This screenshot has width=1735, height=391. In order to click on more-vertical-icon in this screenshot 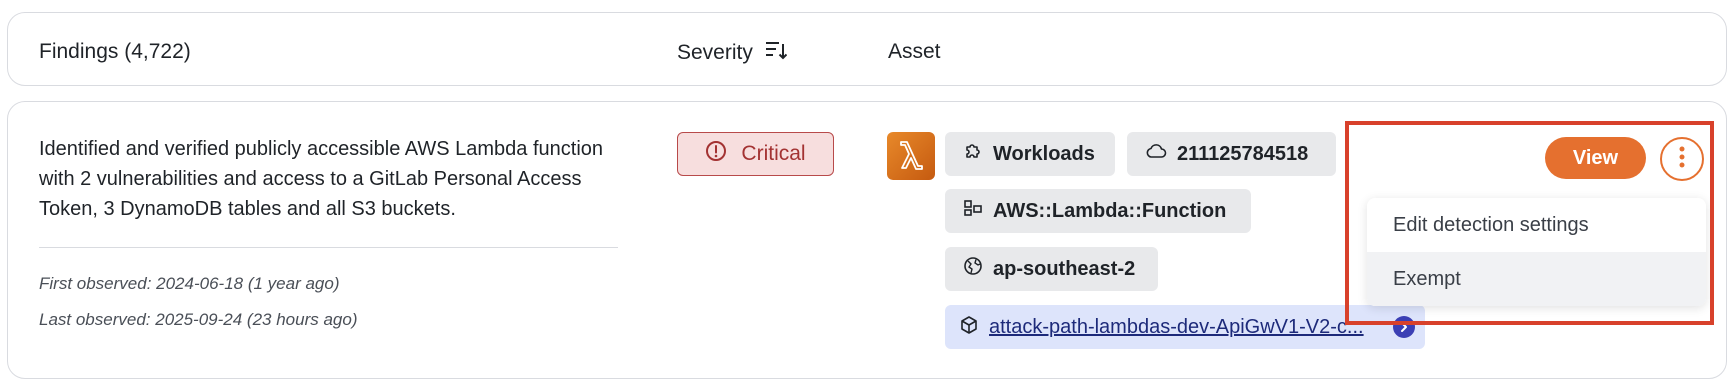, I will do `click(1682, 159)`.